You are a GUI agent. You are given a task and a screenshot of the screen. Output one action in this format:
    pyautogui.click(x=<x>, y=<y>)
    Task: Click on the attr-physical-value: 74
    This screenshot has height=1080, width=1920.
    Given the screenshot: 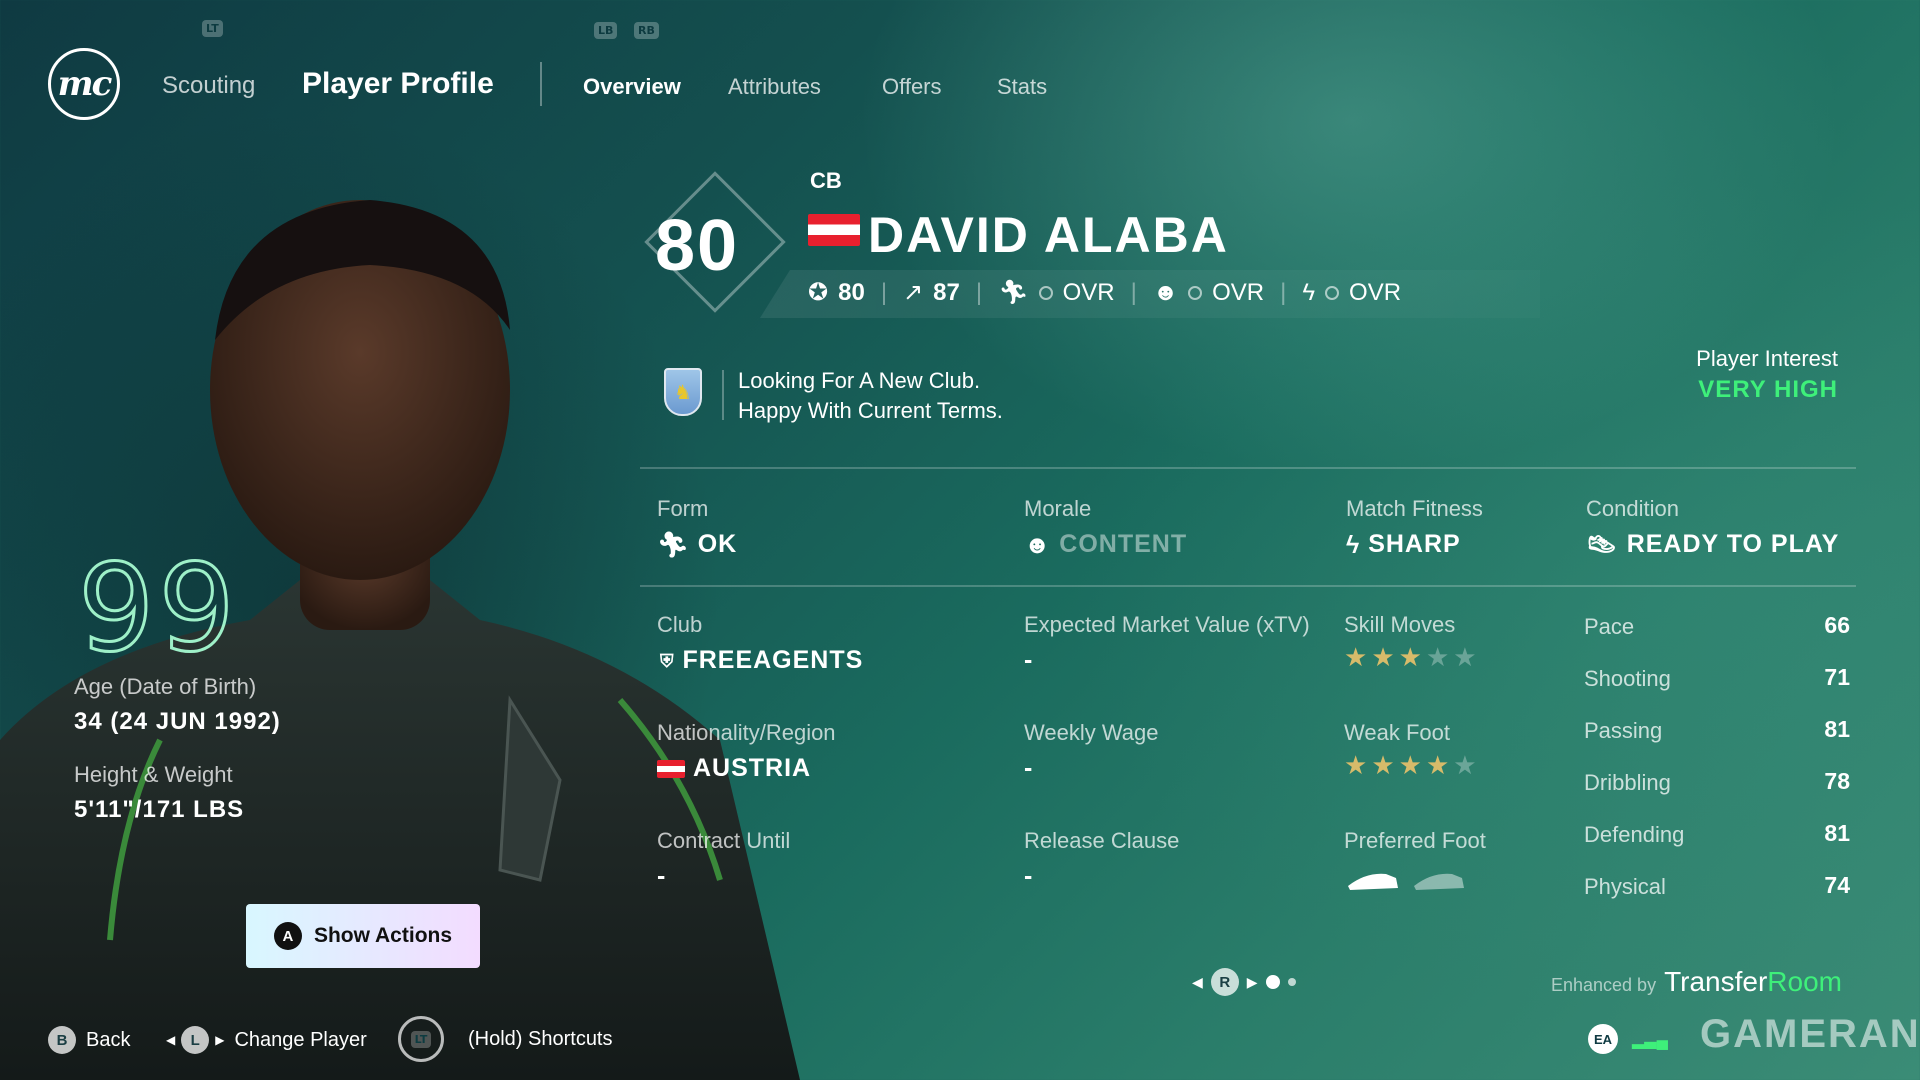 What is the action you would take?
    pyautogui.click(x=1837, y=885)
    